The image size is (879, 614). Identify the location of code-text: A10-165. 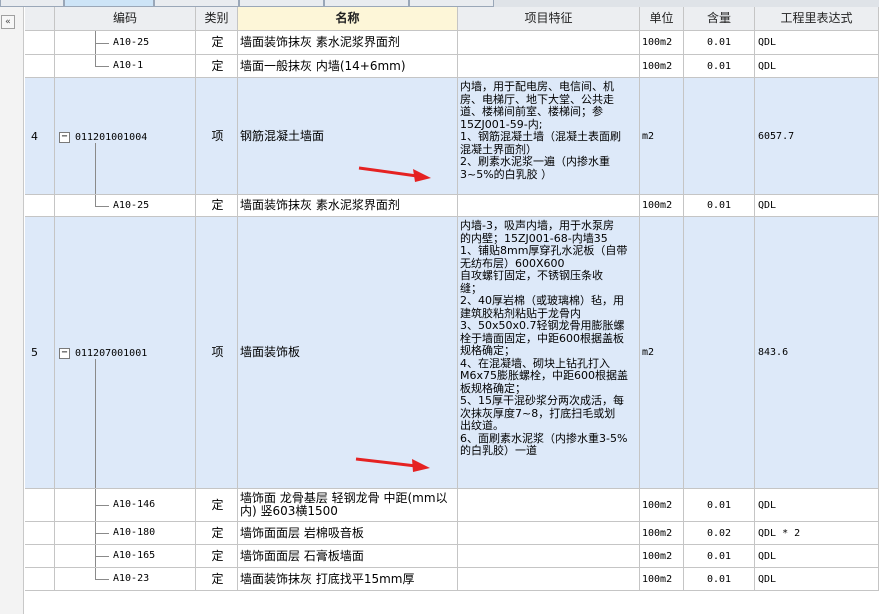
(134, 555).